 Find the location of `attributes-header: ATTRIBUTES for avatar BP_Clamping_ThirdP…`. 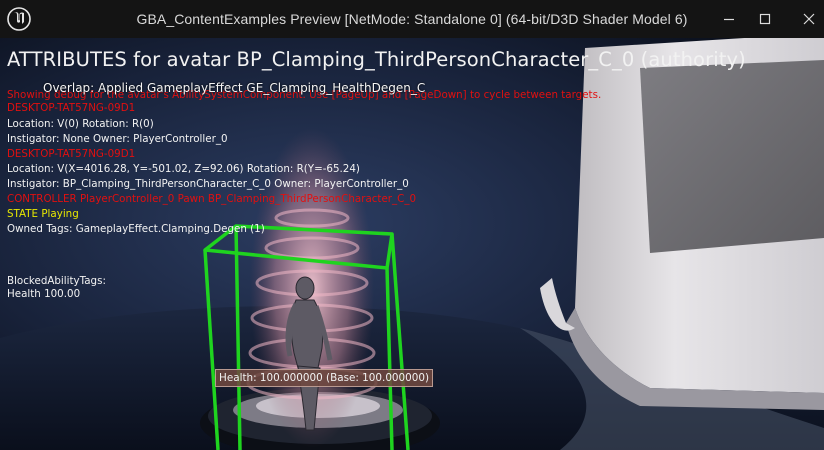

attributes-header: ATTRIBUTES for avatar BP_Clamping_ThirdP… is located at coordinates (376, 59).